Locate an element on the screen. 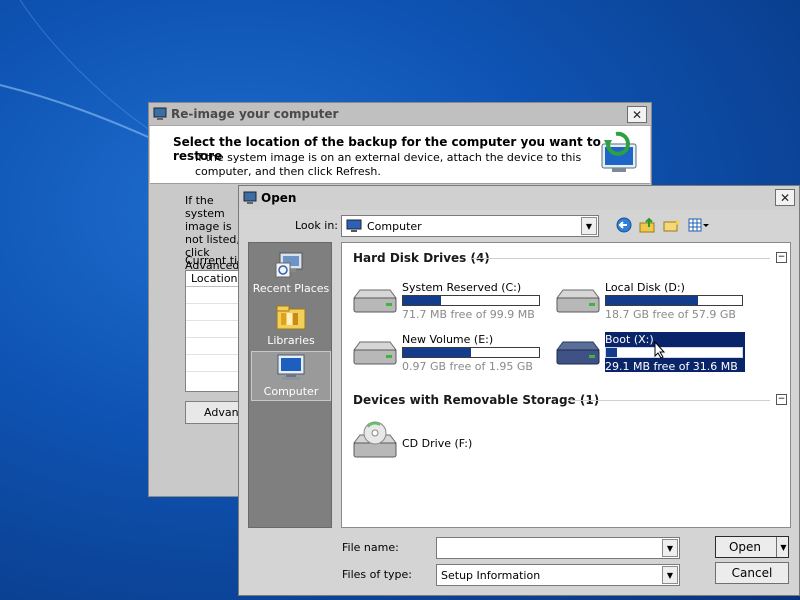 The image size is (800, 600). back-button is located at coordinates (624, 225).